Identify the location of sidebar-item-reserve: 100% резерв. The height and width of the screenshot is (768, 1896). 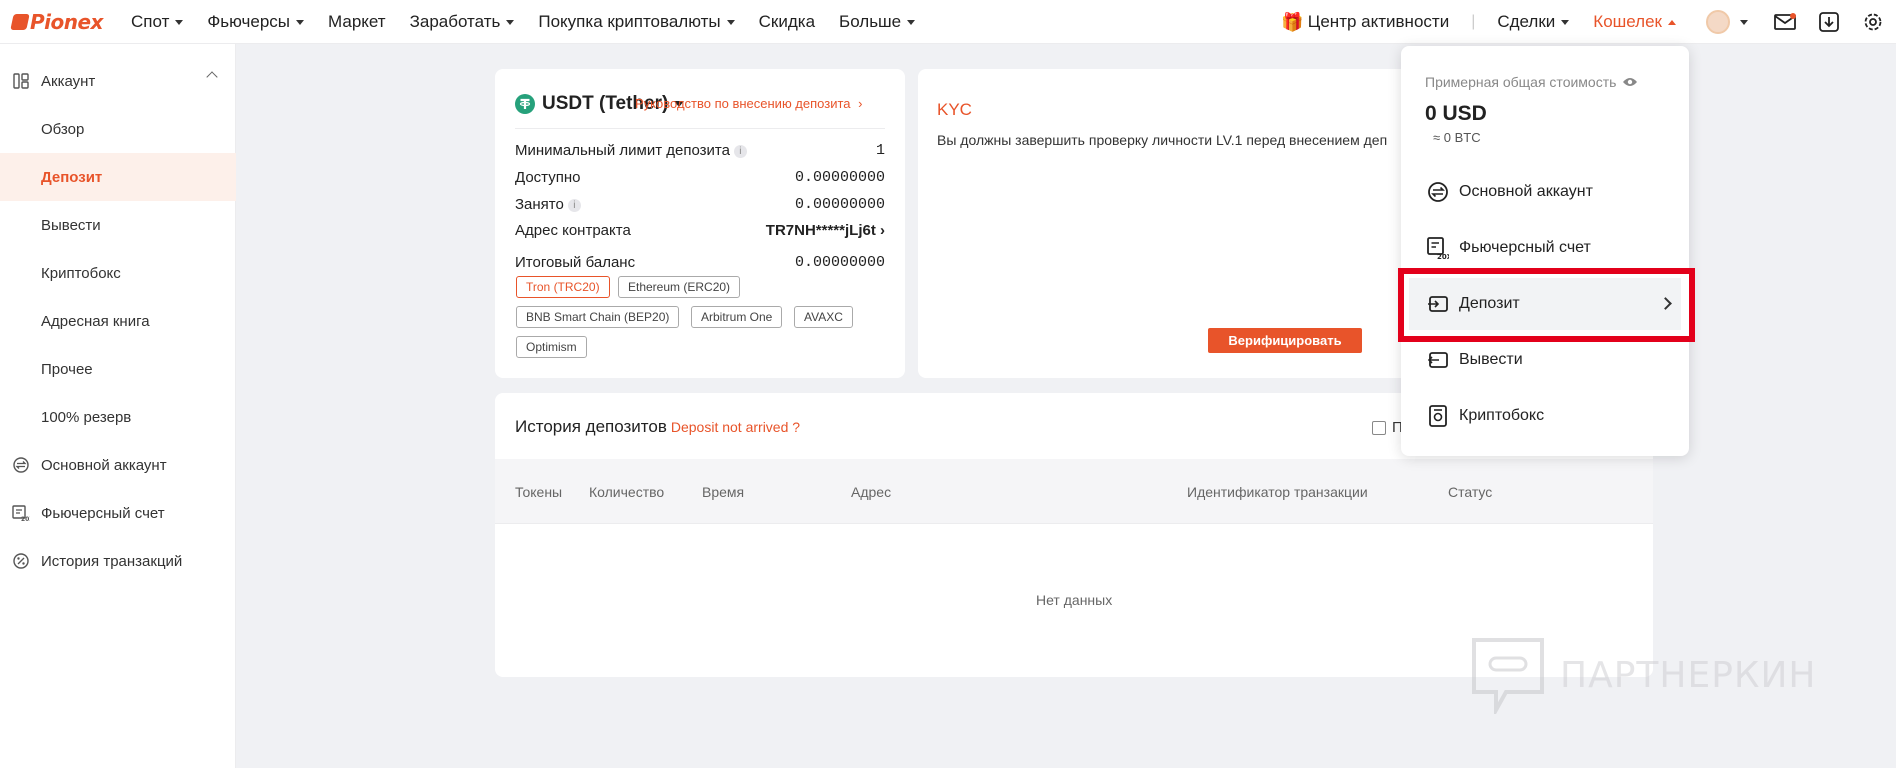
(118, 417).